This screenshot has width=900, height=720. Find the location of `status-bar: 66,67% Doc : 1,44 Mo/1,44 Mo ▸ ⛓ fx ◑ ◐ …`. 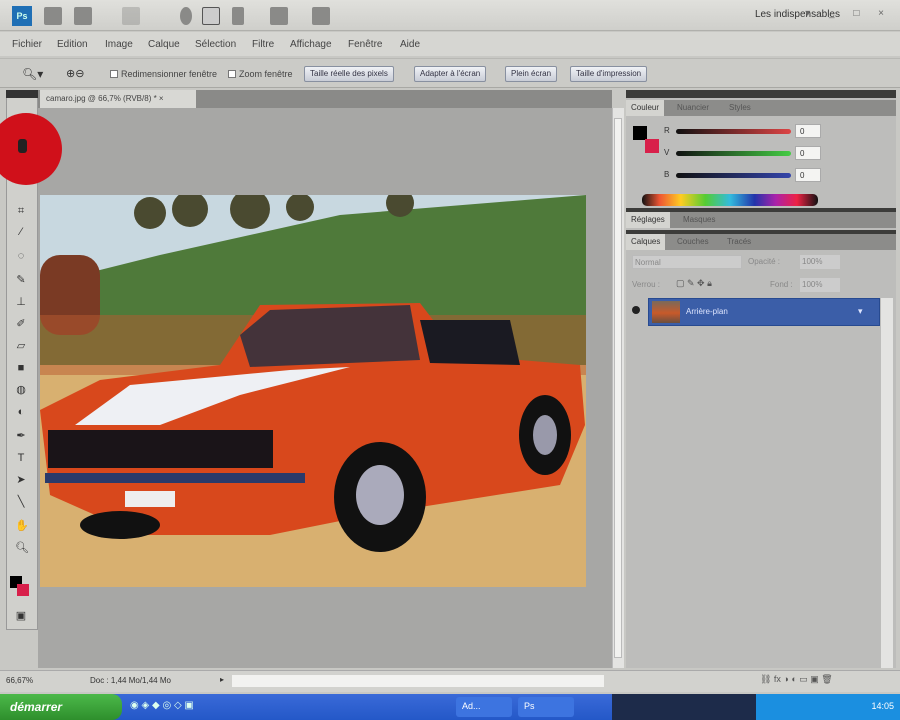

status-bar: 66,67% Doc : 1,44 Mo/1,44 Mo ▸ ⛓ fx ◑ ◐ … is located at coordinates (450, 681).